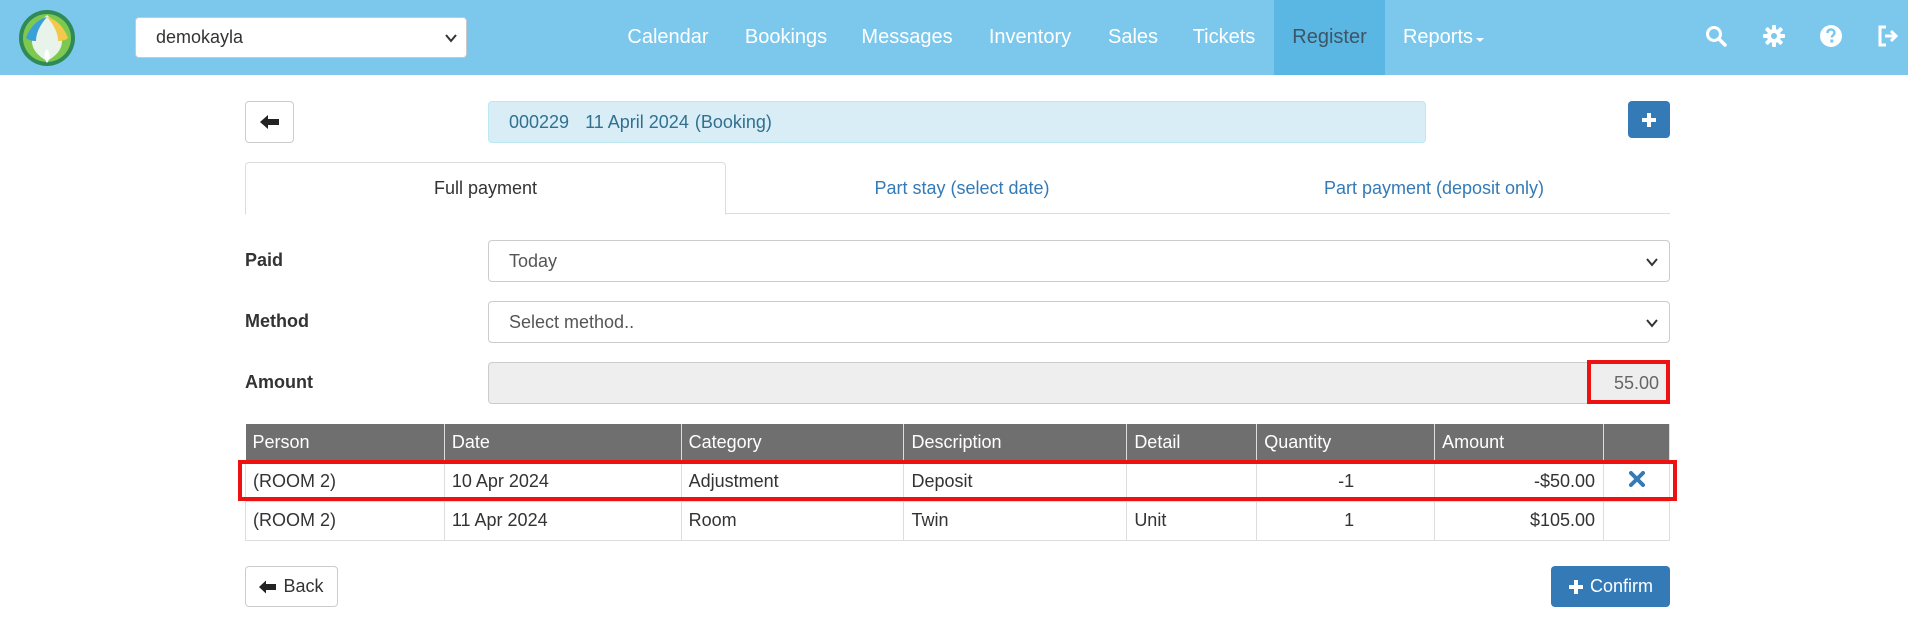 The width and height of the screenshot is (1908, 624). What do you see at coordinates (562, 520) in the screenshot?
I see `cell-date: 11 Apr 2024` at bounding box center [562, 520].